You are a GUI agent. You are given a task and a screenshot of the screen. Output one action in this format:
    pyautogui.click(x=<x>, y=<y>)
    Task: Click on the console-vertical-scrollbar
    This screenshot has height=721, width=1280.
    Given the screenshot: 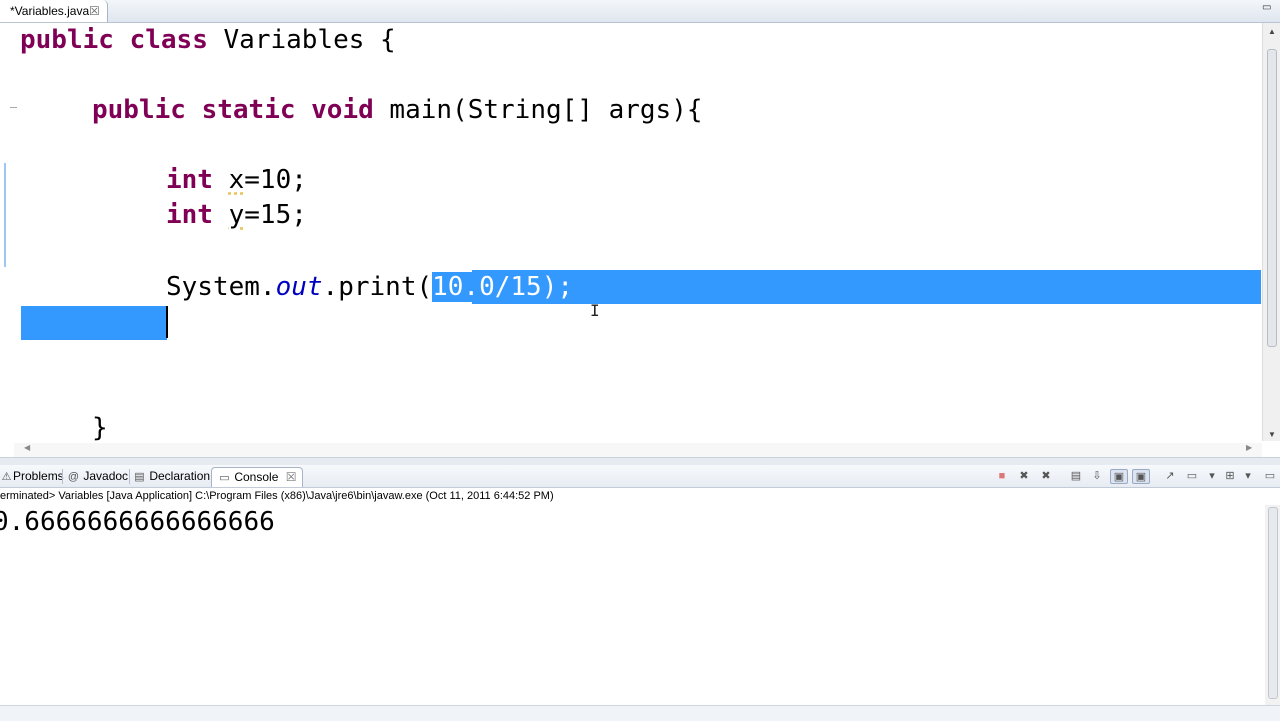 What is the action you would take?
    pyautogui.click(x=1272, y=605)
    